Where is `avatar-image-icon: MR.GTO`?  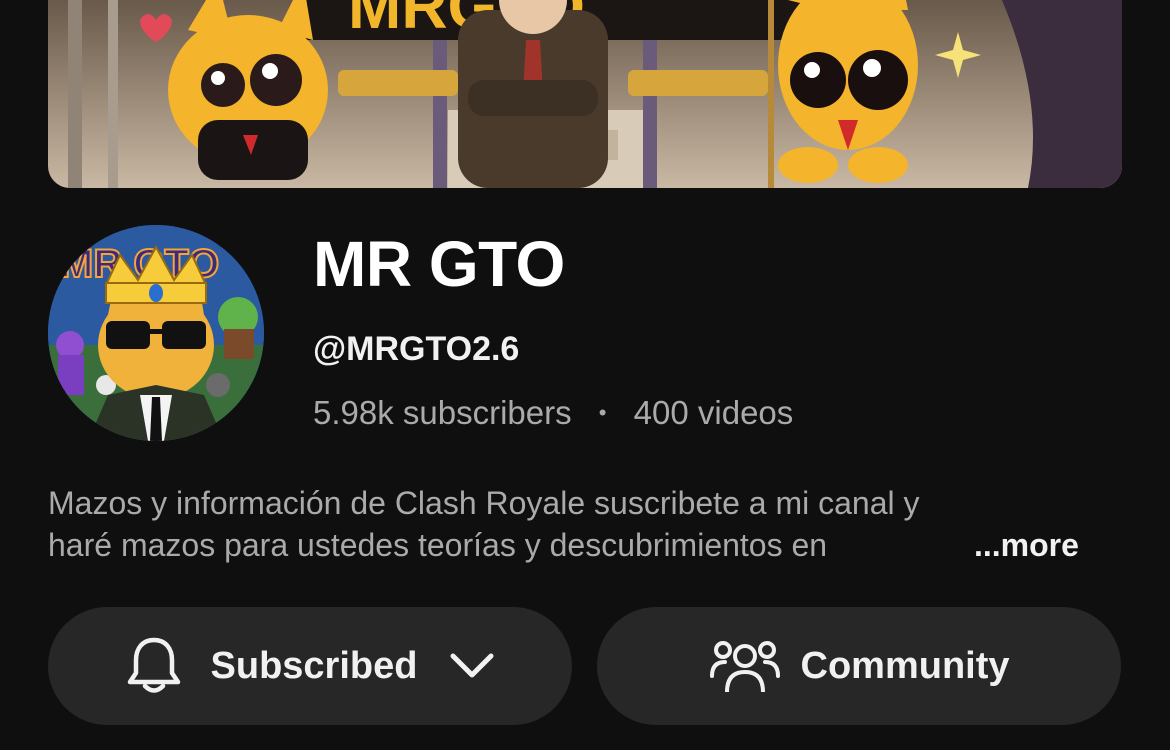
avatar-image-icon: MR.GTO is located at coordinates (156, 333).